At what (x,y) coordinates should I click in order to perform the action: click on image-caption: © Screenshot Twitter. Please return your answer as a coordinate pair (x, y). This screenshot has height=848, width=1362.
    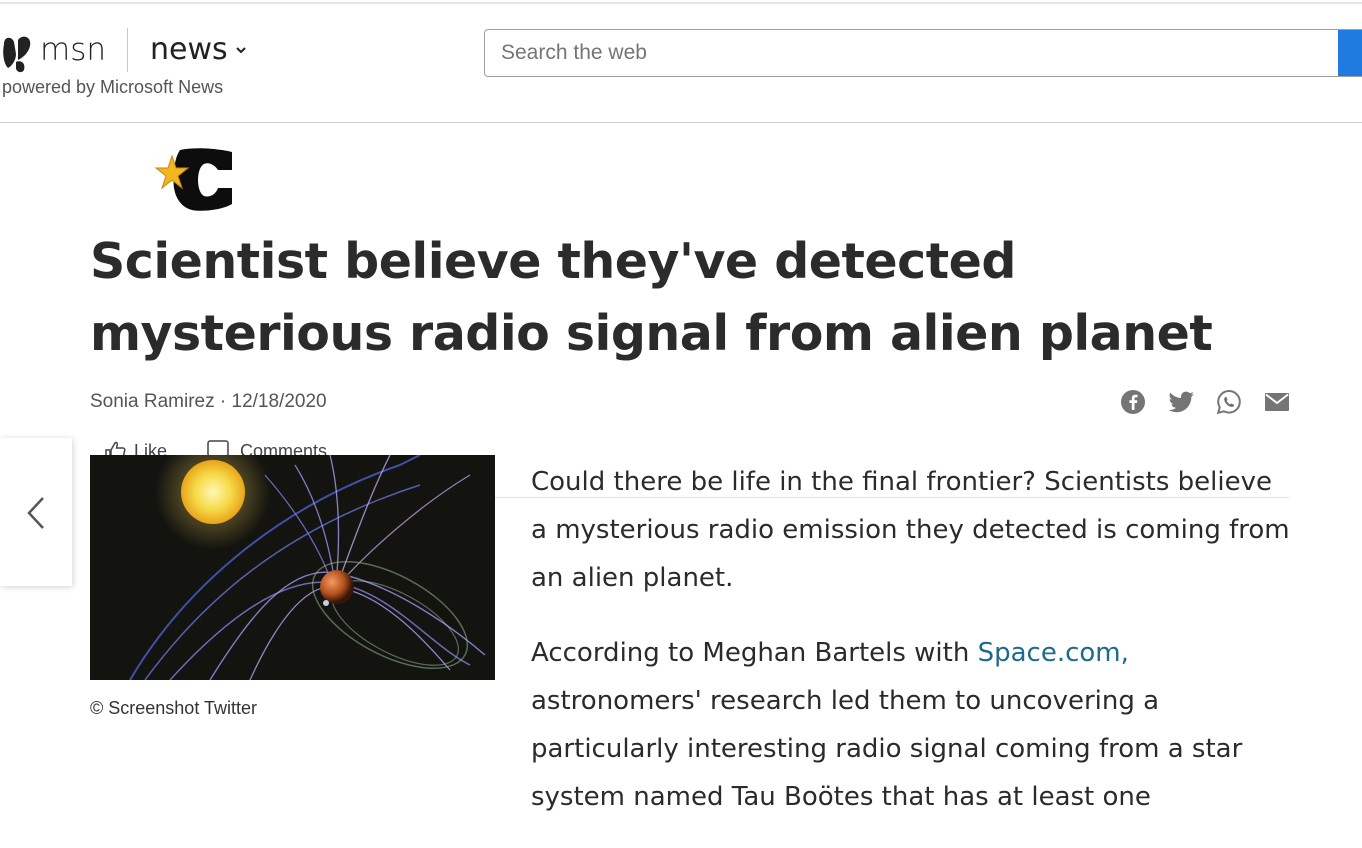
    Looking at the image, I should click on (174, 708).